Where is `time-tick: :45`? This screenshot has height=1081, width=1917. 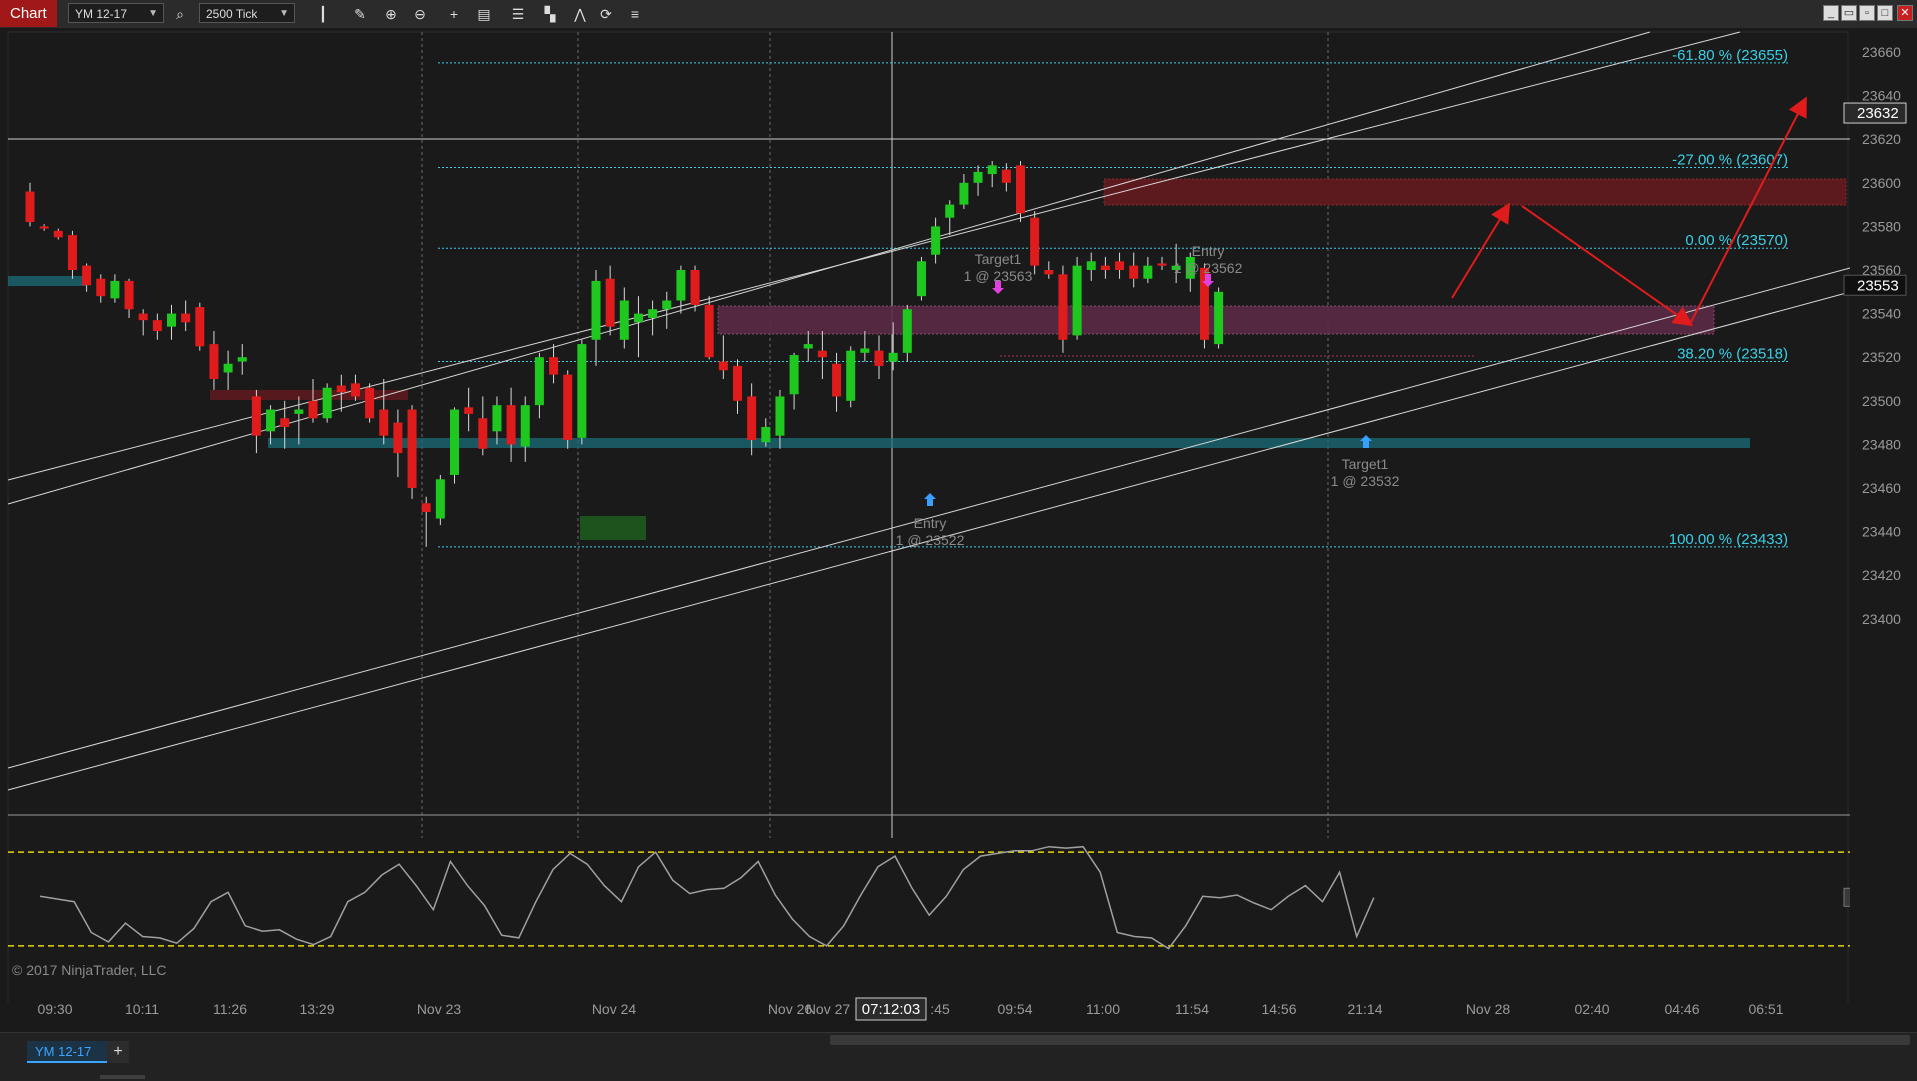
time-tick: :45 is located at coordinates (940, 1009).